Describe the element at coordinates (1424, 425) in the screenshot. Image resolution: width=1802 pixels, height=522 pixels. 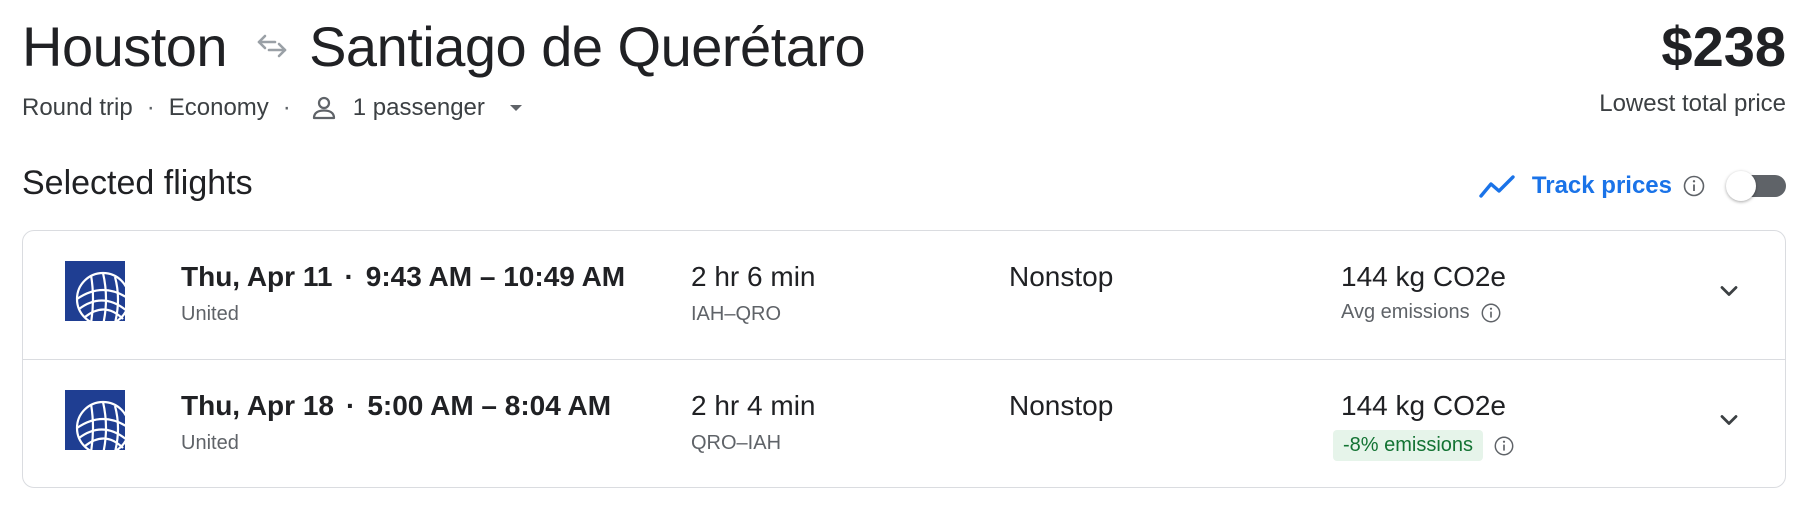
I see `emissions-block: 144 kg CO2e -8% emissions` at that location.